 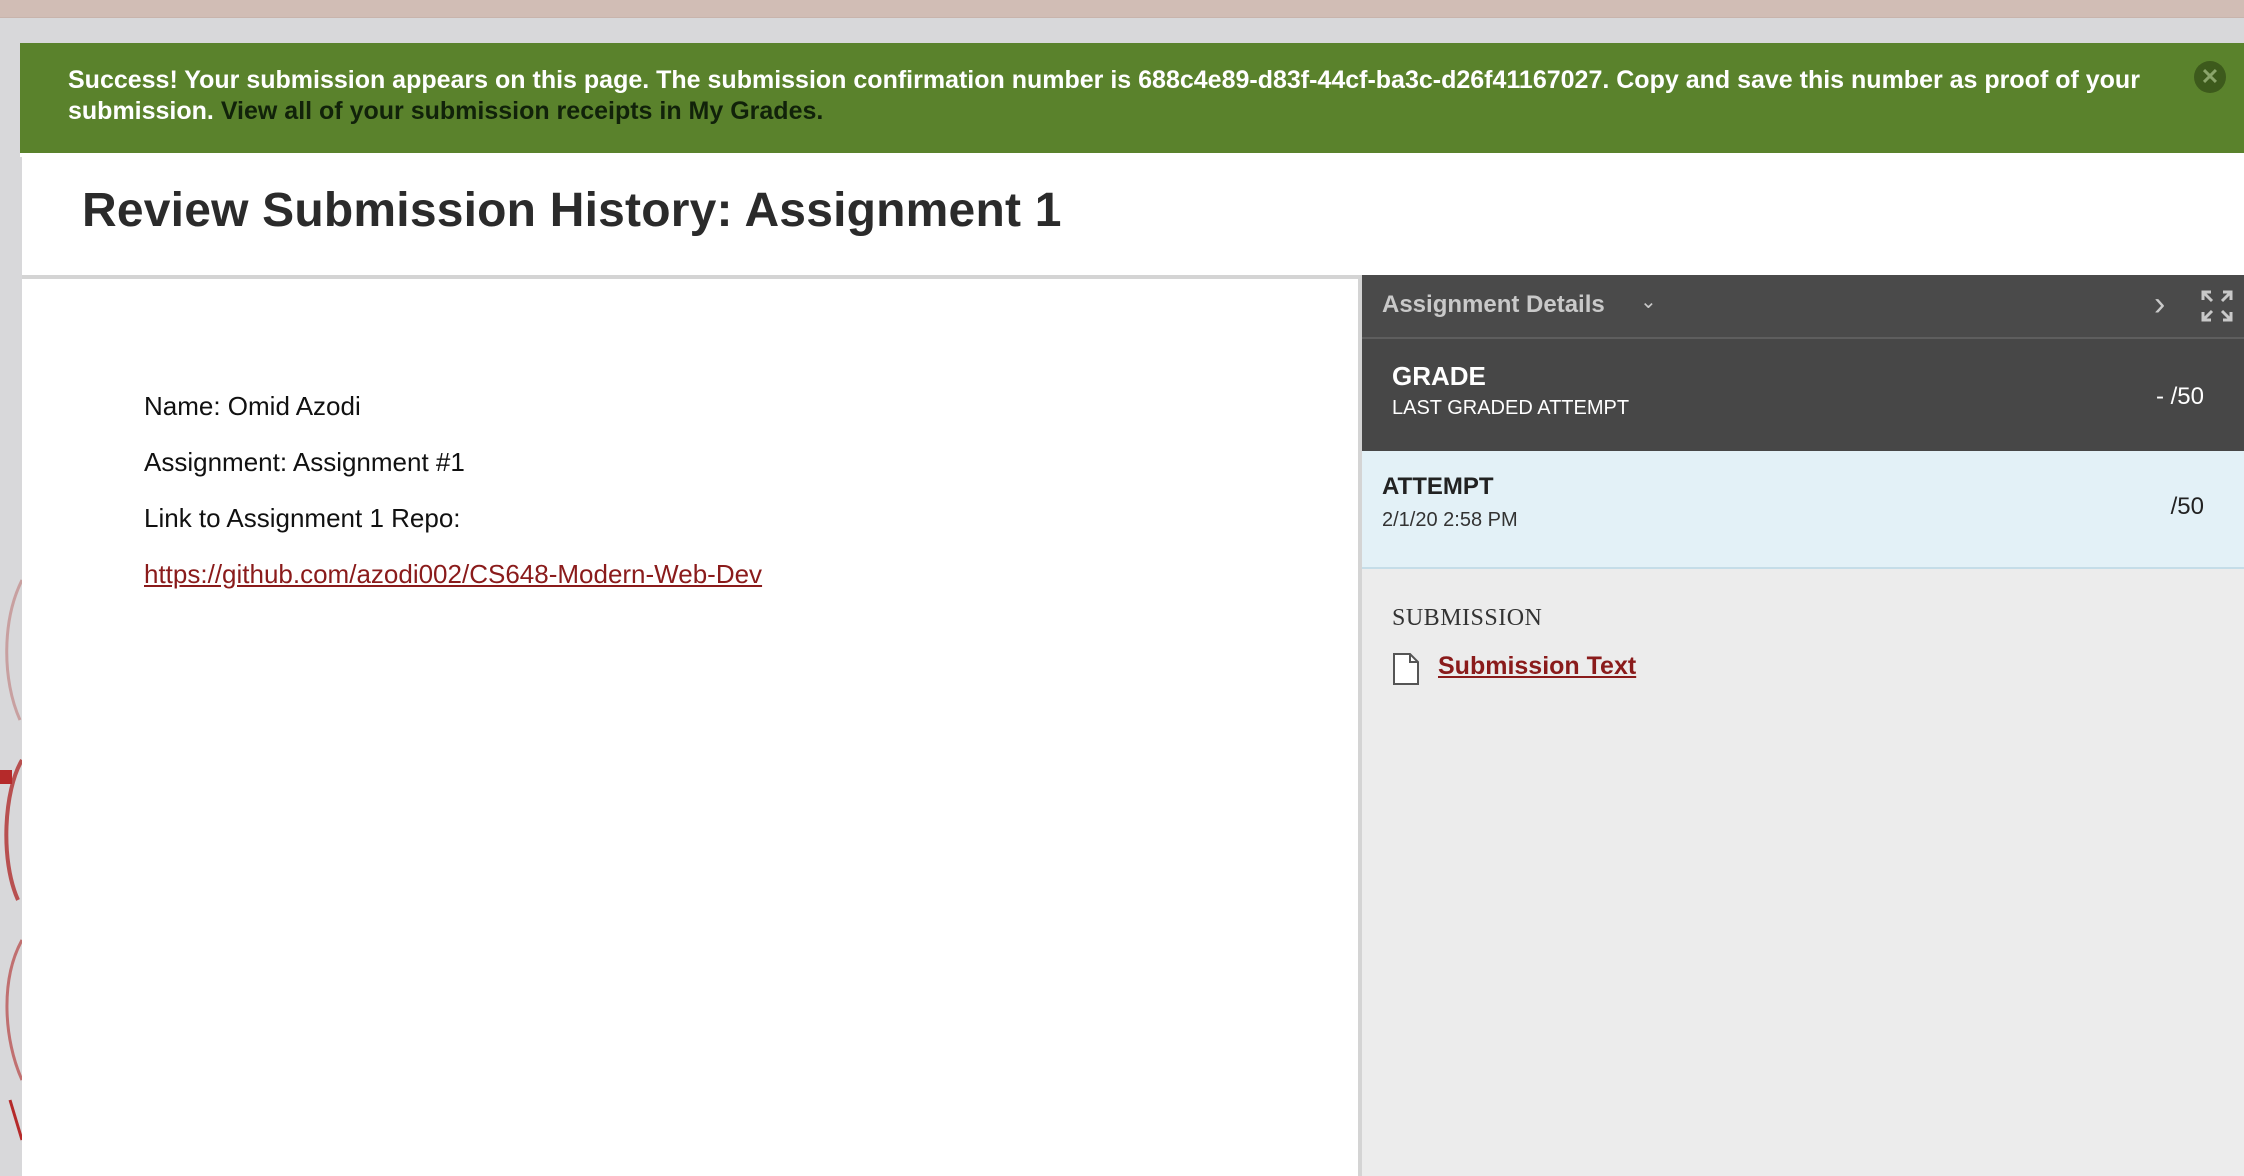 What do you see at coordinates (1803, 307) in the screenshot?
I see `sidebar-header: Assignment Details ⌄ ›` at bounding box center [1803, 307].